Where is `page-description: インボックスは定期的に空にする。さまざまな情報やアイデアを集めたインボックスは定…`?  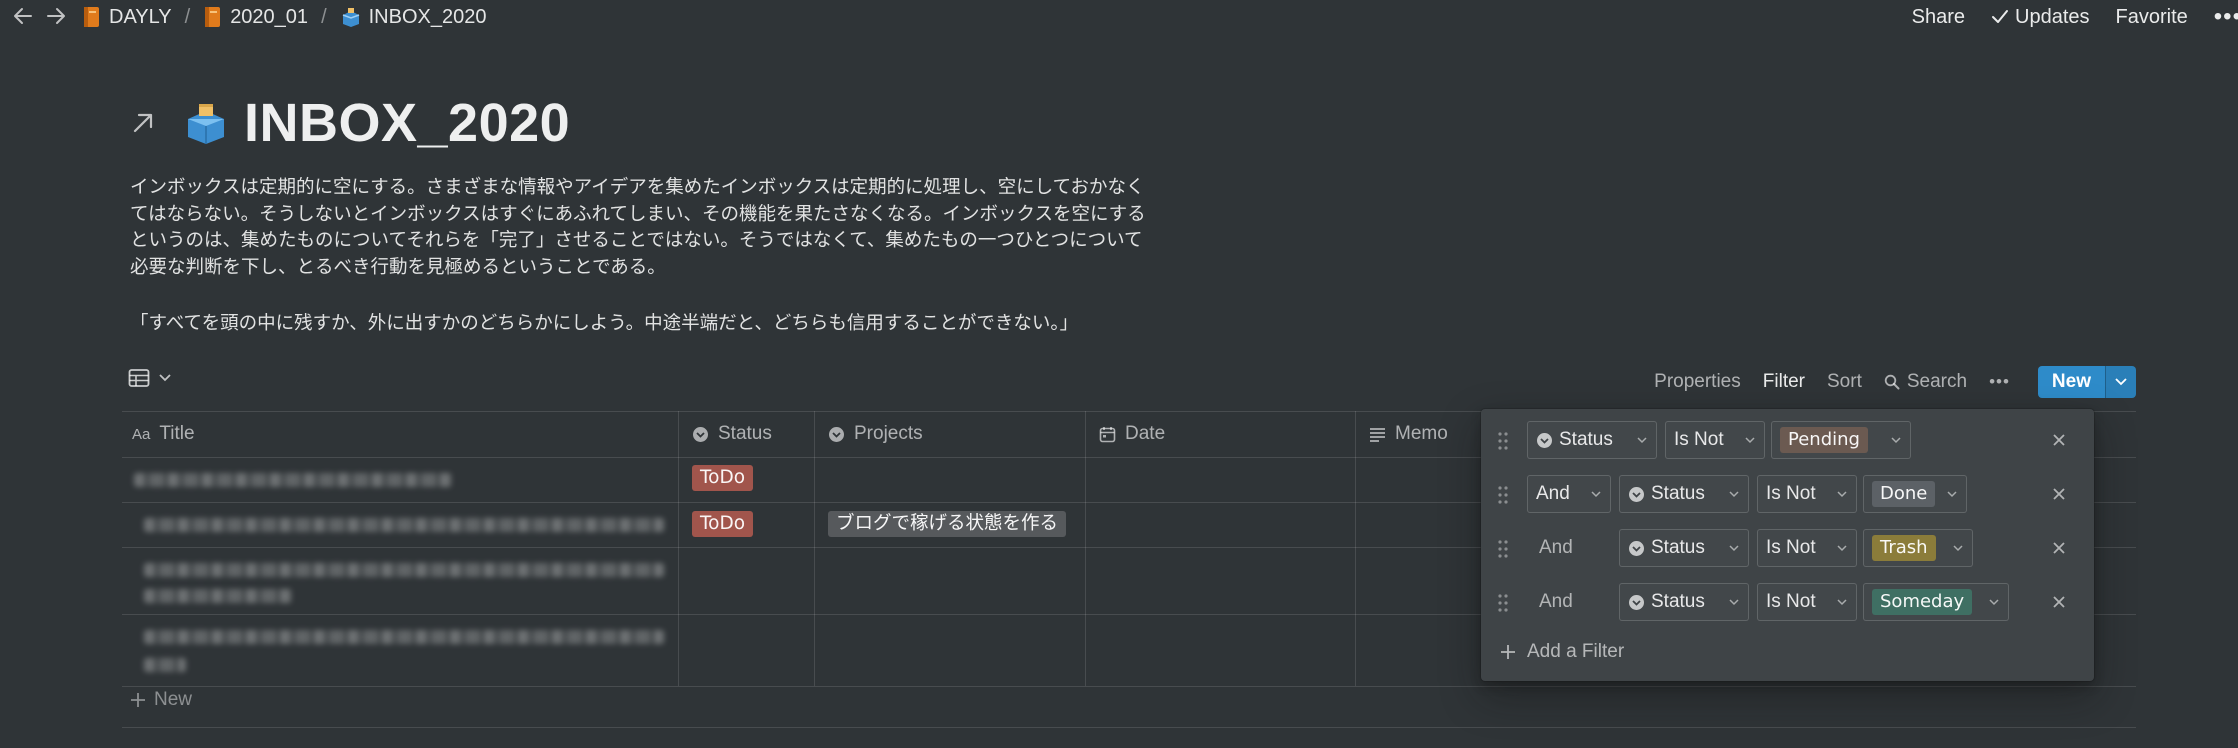
page-description: インボックスは定期的に空にする。さまざまな情報やアイデアを集めたインボックスは定… is located at coordinates (655, 228).